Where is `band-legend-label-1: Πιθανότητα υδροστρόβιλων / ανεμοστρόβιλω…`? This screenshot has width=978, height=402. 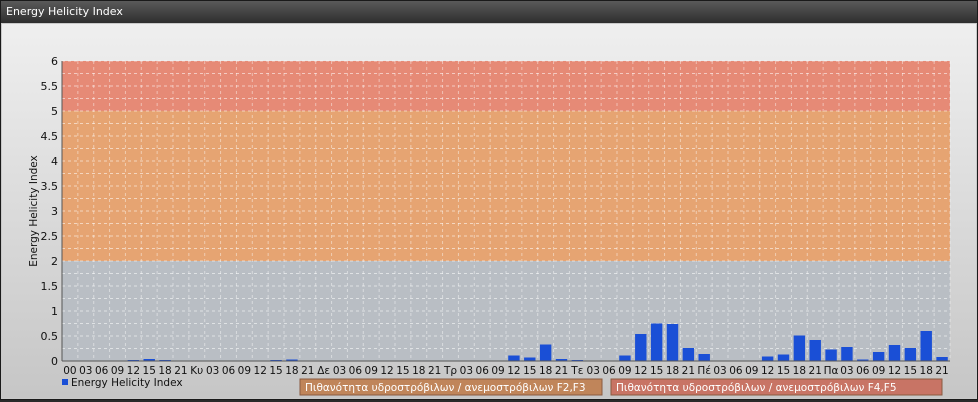 band-legend-label-1: Πιθανότητα υδροστρόβιλων / ανεμοστρόβιλω… is located at coordinates (445, 388).